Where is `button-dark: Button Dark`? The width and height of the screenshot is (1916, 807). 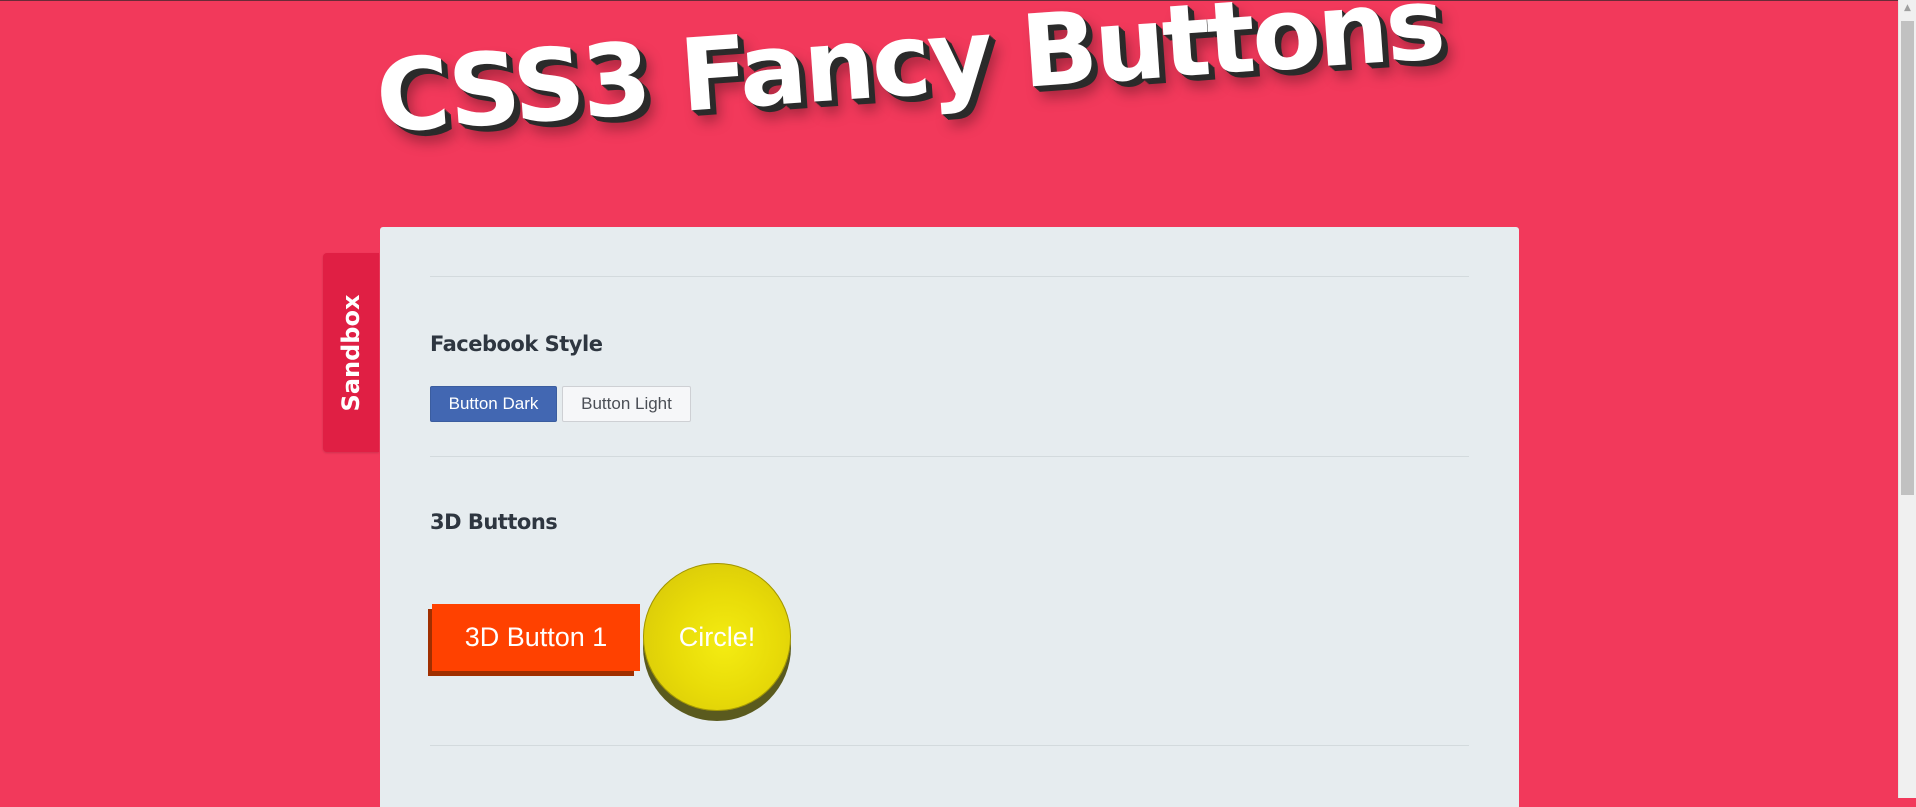 button-dark: Button Dark is located at coordinates (493, 404).